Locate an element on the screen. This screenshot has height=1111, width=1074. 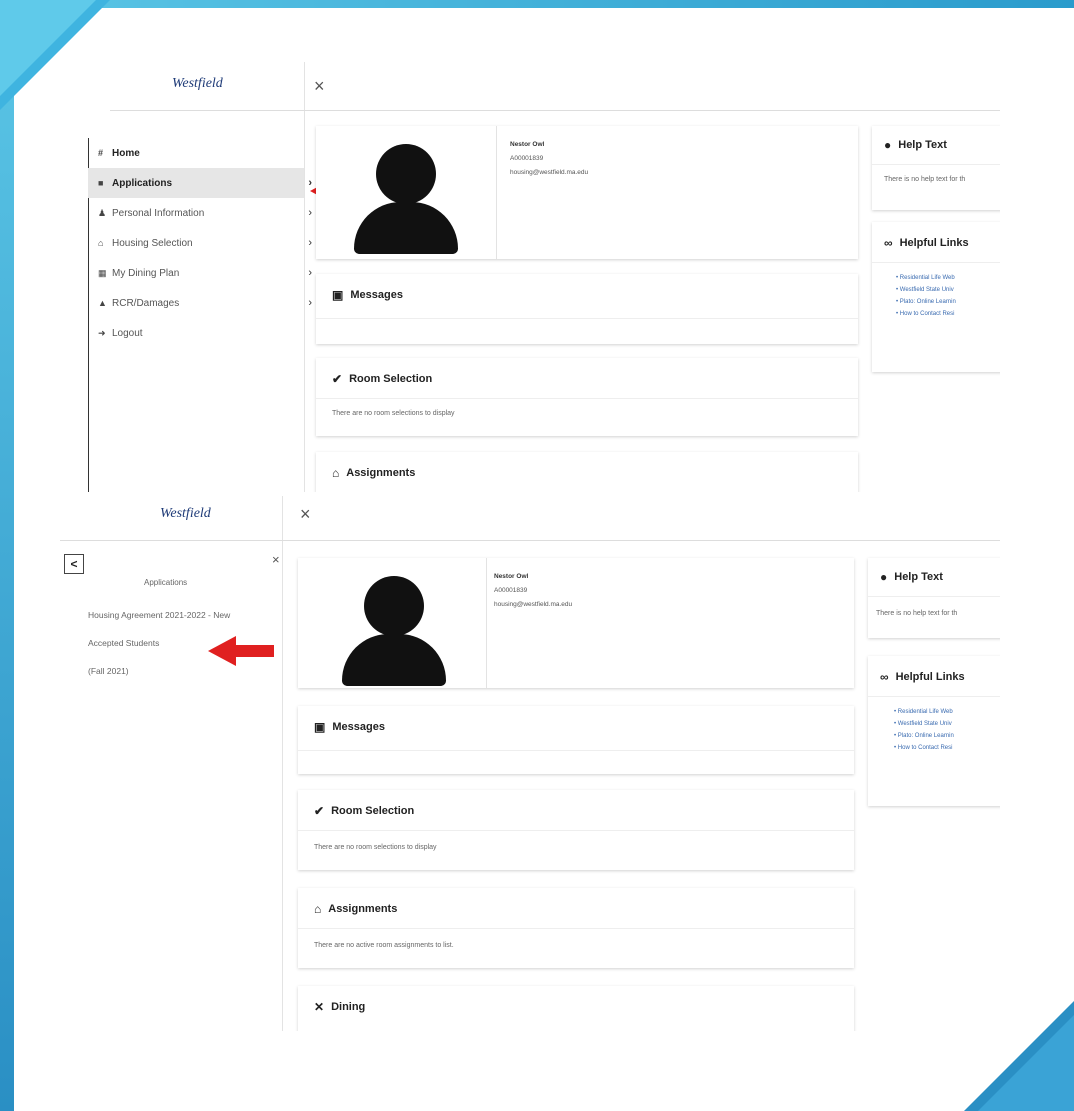
sidebar-item-housing-selection: ⌂ Housing Selection › is located at coordinates (200, 243).